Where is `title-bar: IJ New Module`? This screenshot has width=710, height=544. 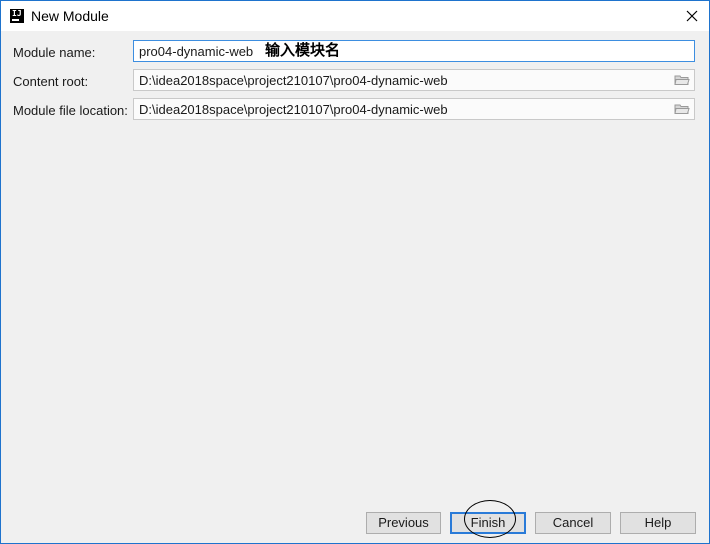
title-bar: IJ New Module is located at coordinates (355, 16).